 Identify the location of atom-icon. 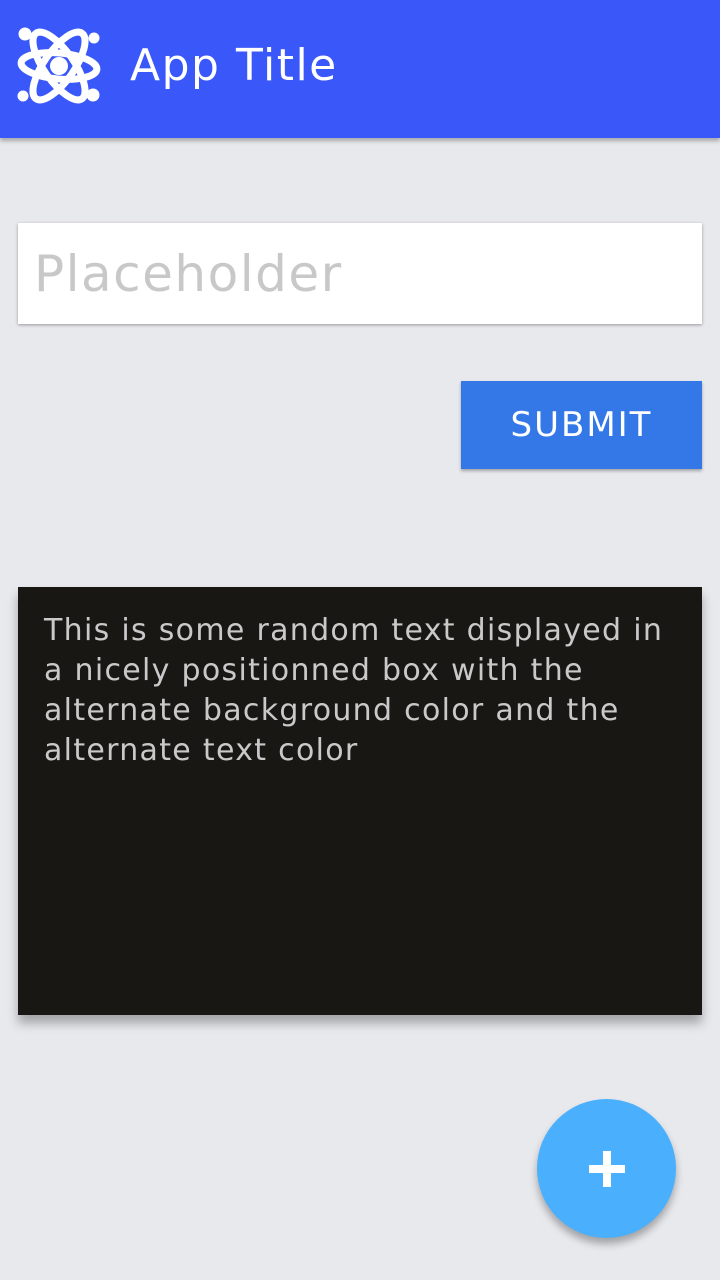
(59, 66).